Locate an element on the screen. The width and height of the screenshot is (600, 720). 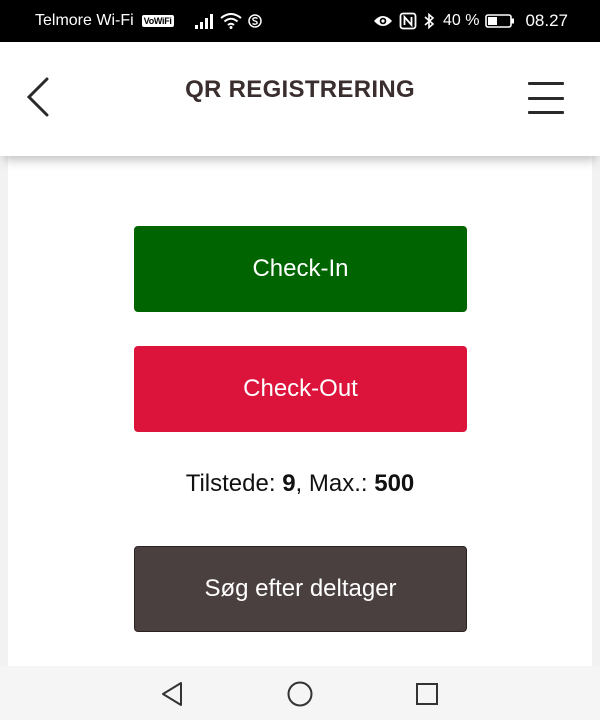
wifi-icon is located at coordinates (231, 21).